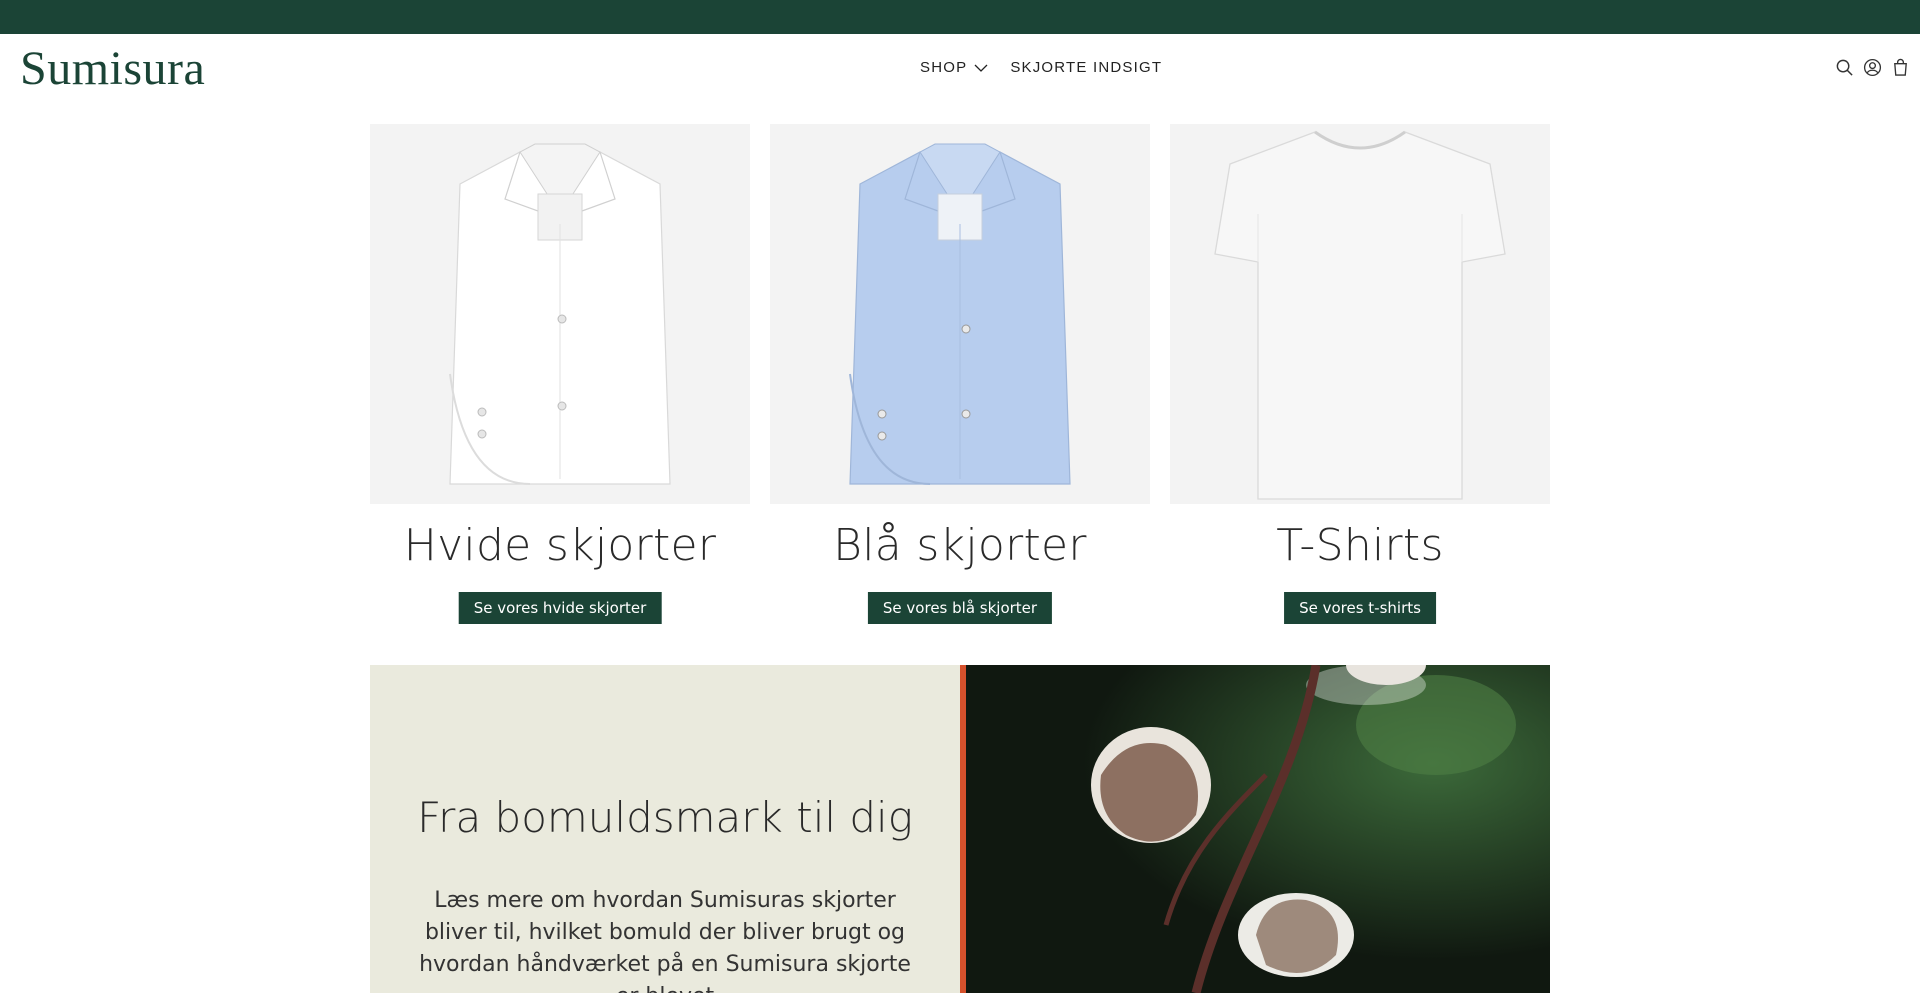 The image size is (1920, 993). Describe the element at coordinates (960, 545) in the screenshot. I see `product-title: Blå skjorter` at that location.